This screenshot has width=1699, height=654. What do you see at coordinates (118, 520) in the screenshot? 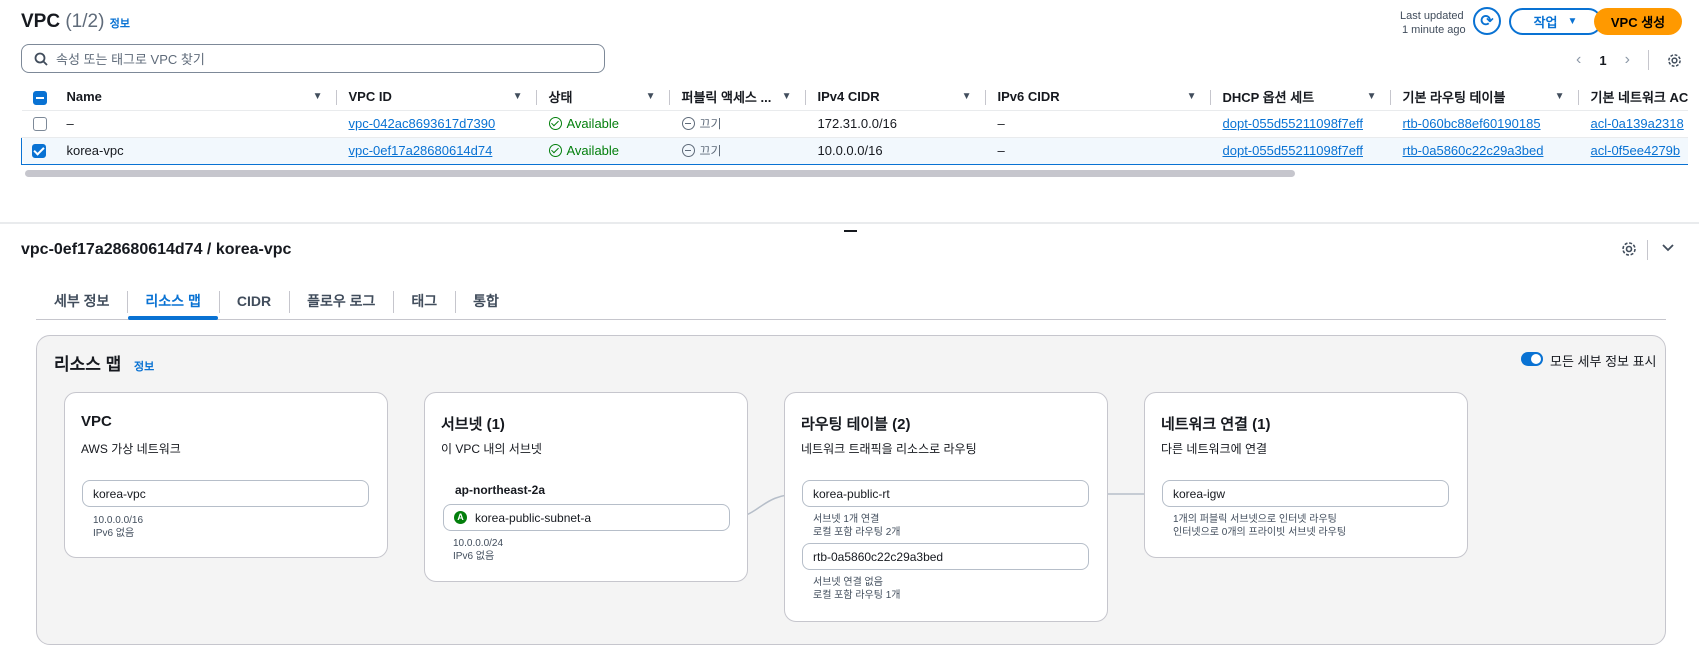
I see `detail-line: 10.0.0.0/16` at bounding box center [118, 520].